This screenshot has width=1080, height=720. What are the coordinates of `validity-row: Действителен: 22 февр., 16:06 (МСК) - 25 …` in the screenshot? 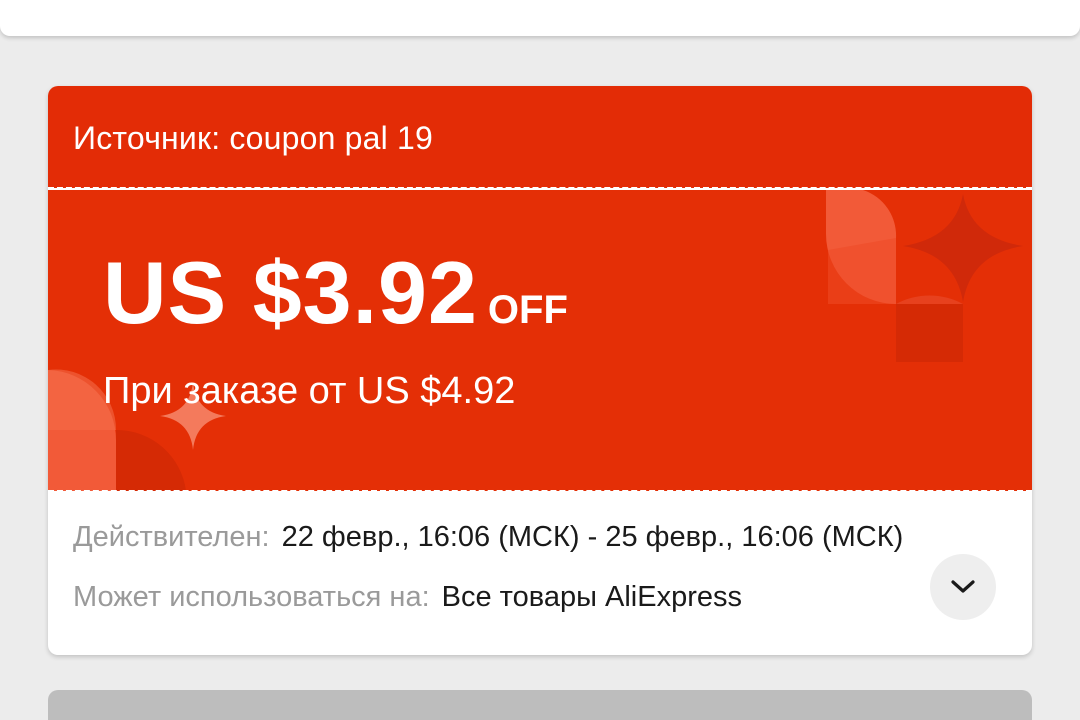 It's located at (488, 537).